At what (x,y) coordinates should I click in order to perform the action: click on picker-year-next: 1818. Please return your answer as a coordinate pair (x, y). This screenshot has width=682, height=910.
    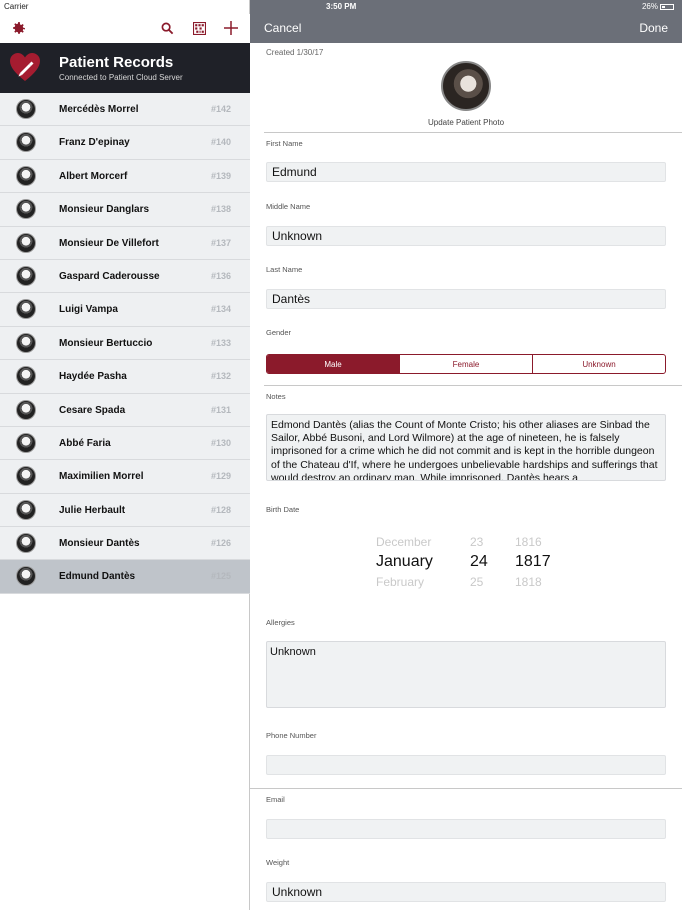
    Looking at the image, I should click on (528, 582).